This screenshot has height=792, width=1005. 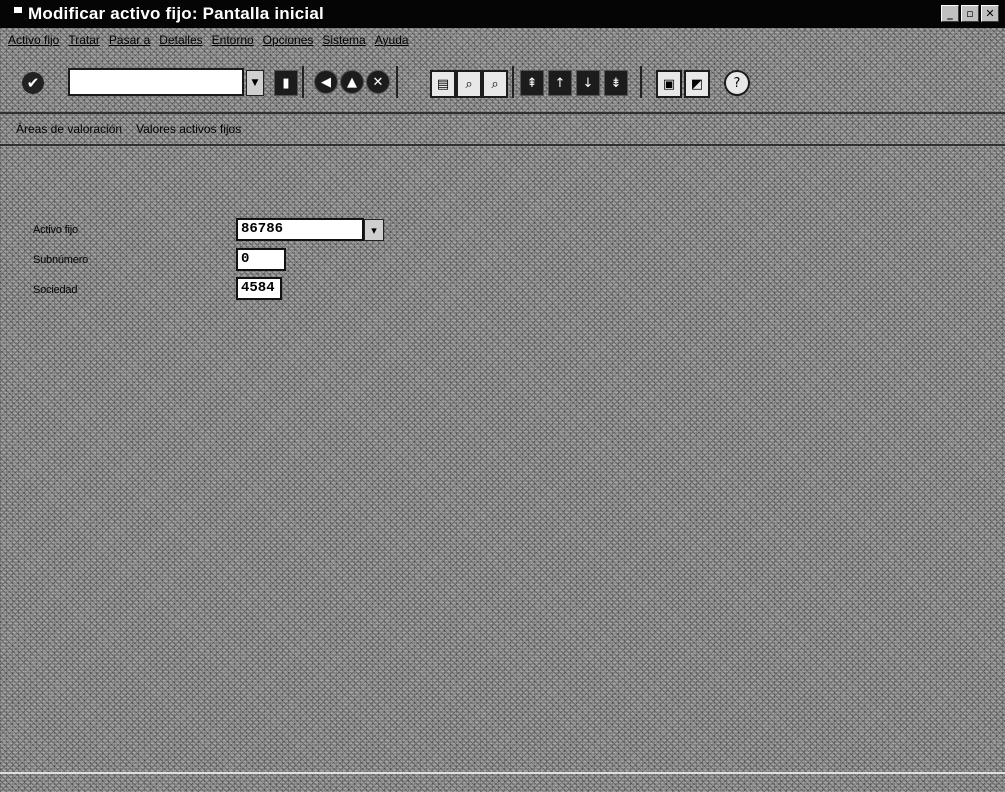 I want to click on exit-icon: ▲, so click(x=352, y=82).